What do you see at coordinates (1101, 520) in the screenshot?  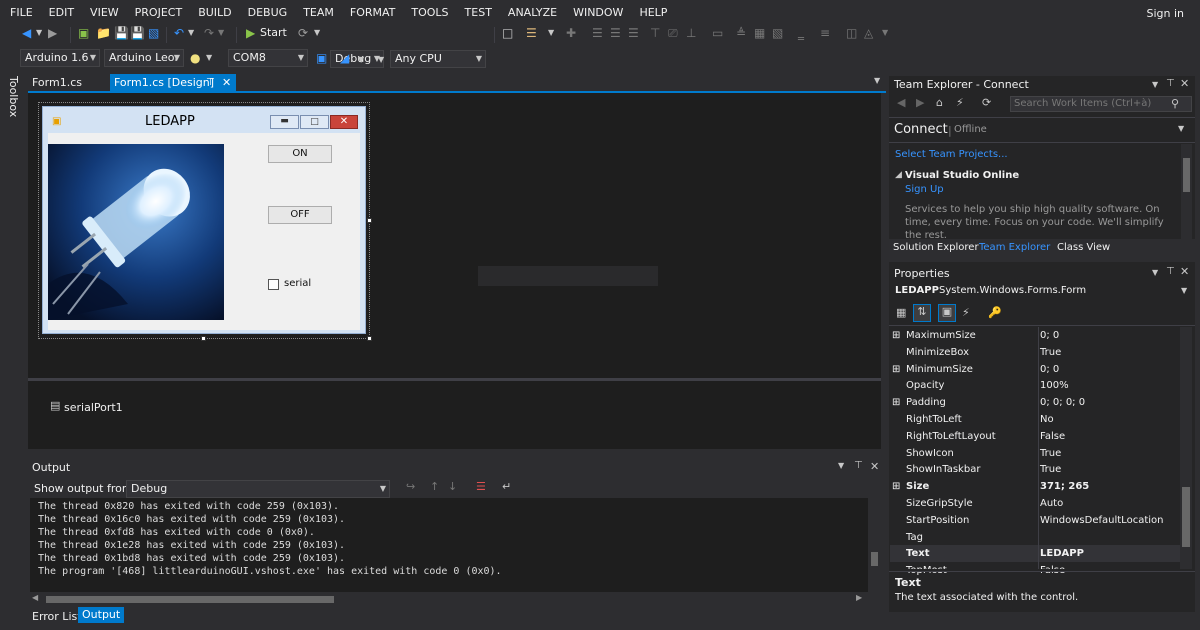 I see `property-value: WindowsDefaultLocation` at bounding box center [1101, 520].